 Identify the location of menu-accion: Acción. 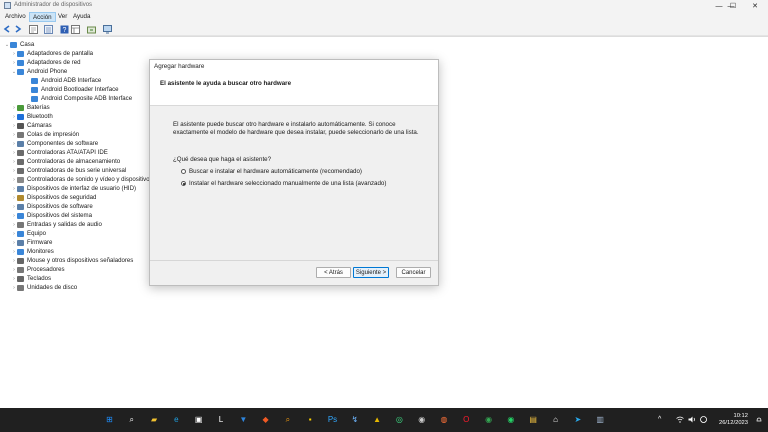
(42, 17).